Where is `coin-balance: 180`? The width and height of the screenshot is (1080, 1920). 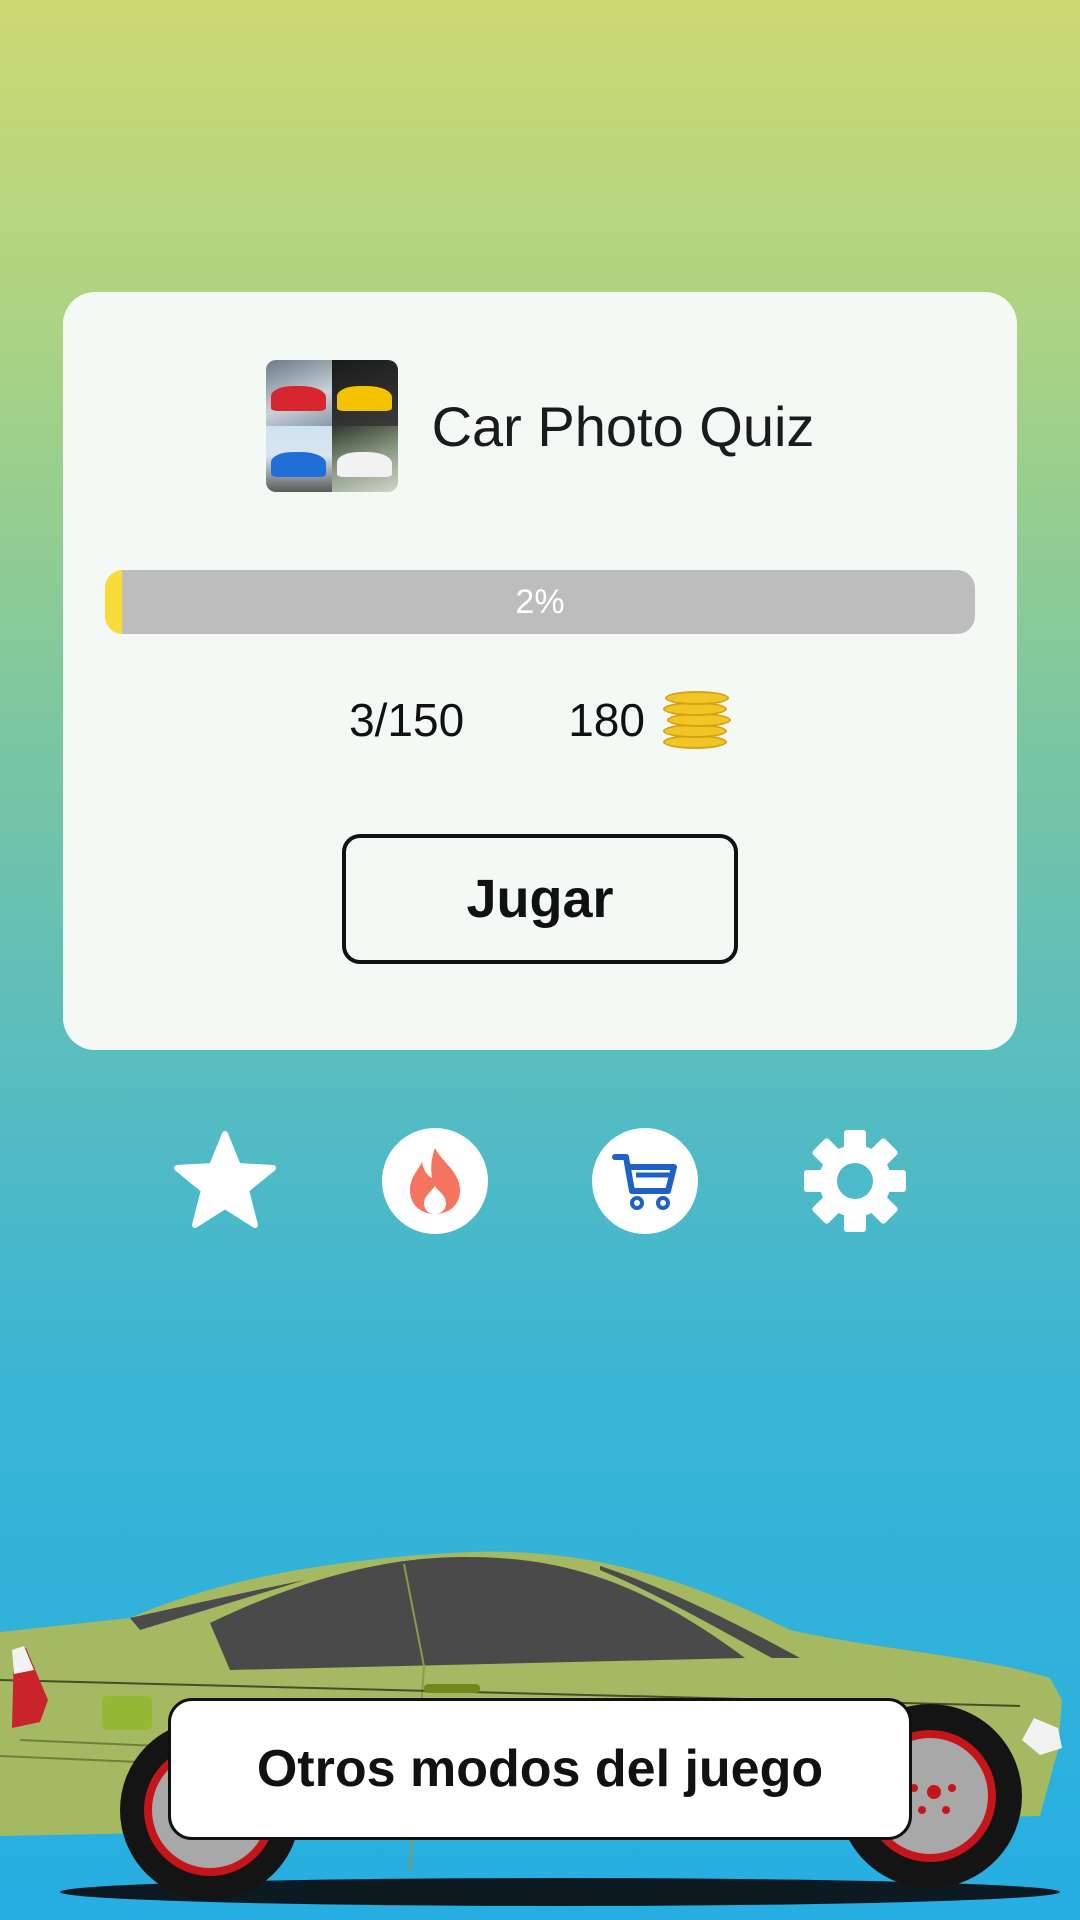 coin-balance: 180 is located at coordinates (649, 720).